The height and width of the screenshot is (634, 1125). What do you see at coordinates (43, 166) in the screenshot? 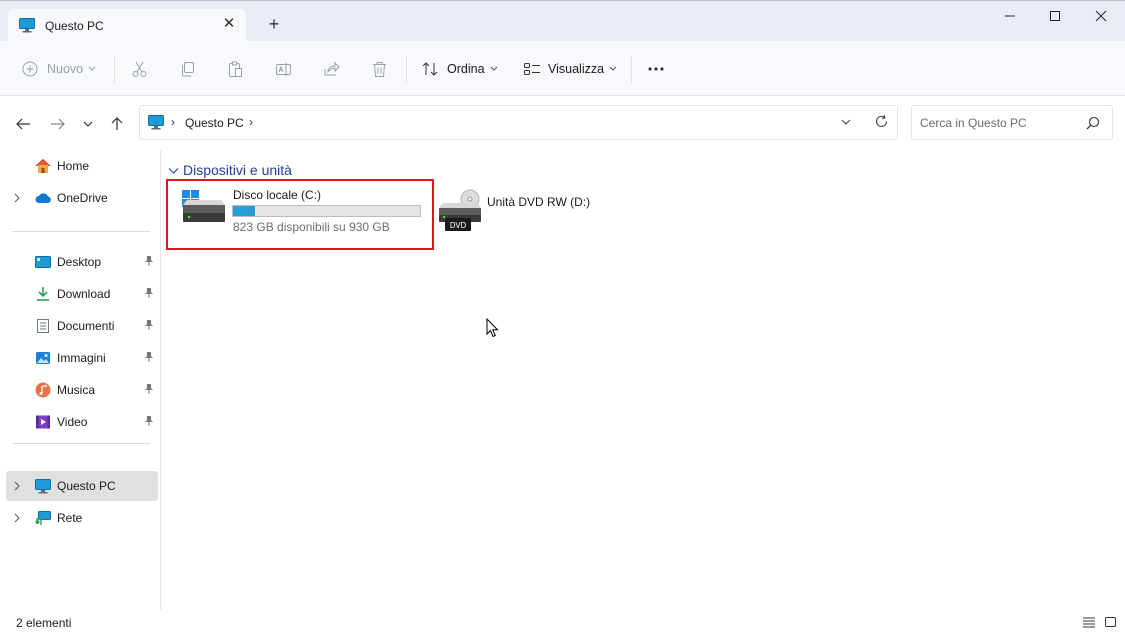
I see `home-icon` at bounding box center [43, 166].